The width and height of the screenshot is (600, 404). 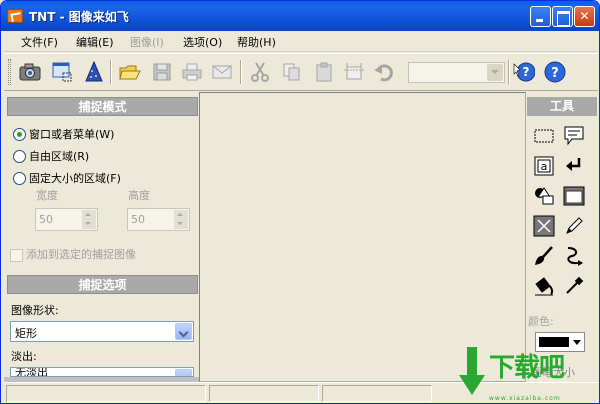 What do you see at coordinates (472, 371) in the screenshot?
I see `download-arrow-icon` at bounding box center [472, 371].